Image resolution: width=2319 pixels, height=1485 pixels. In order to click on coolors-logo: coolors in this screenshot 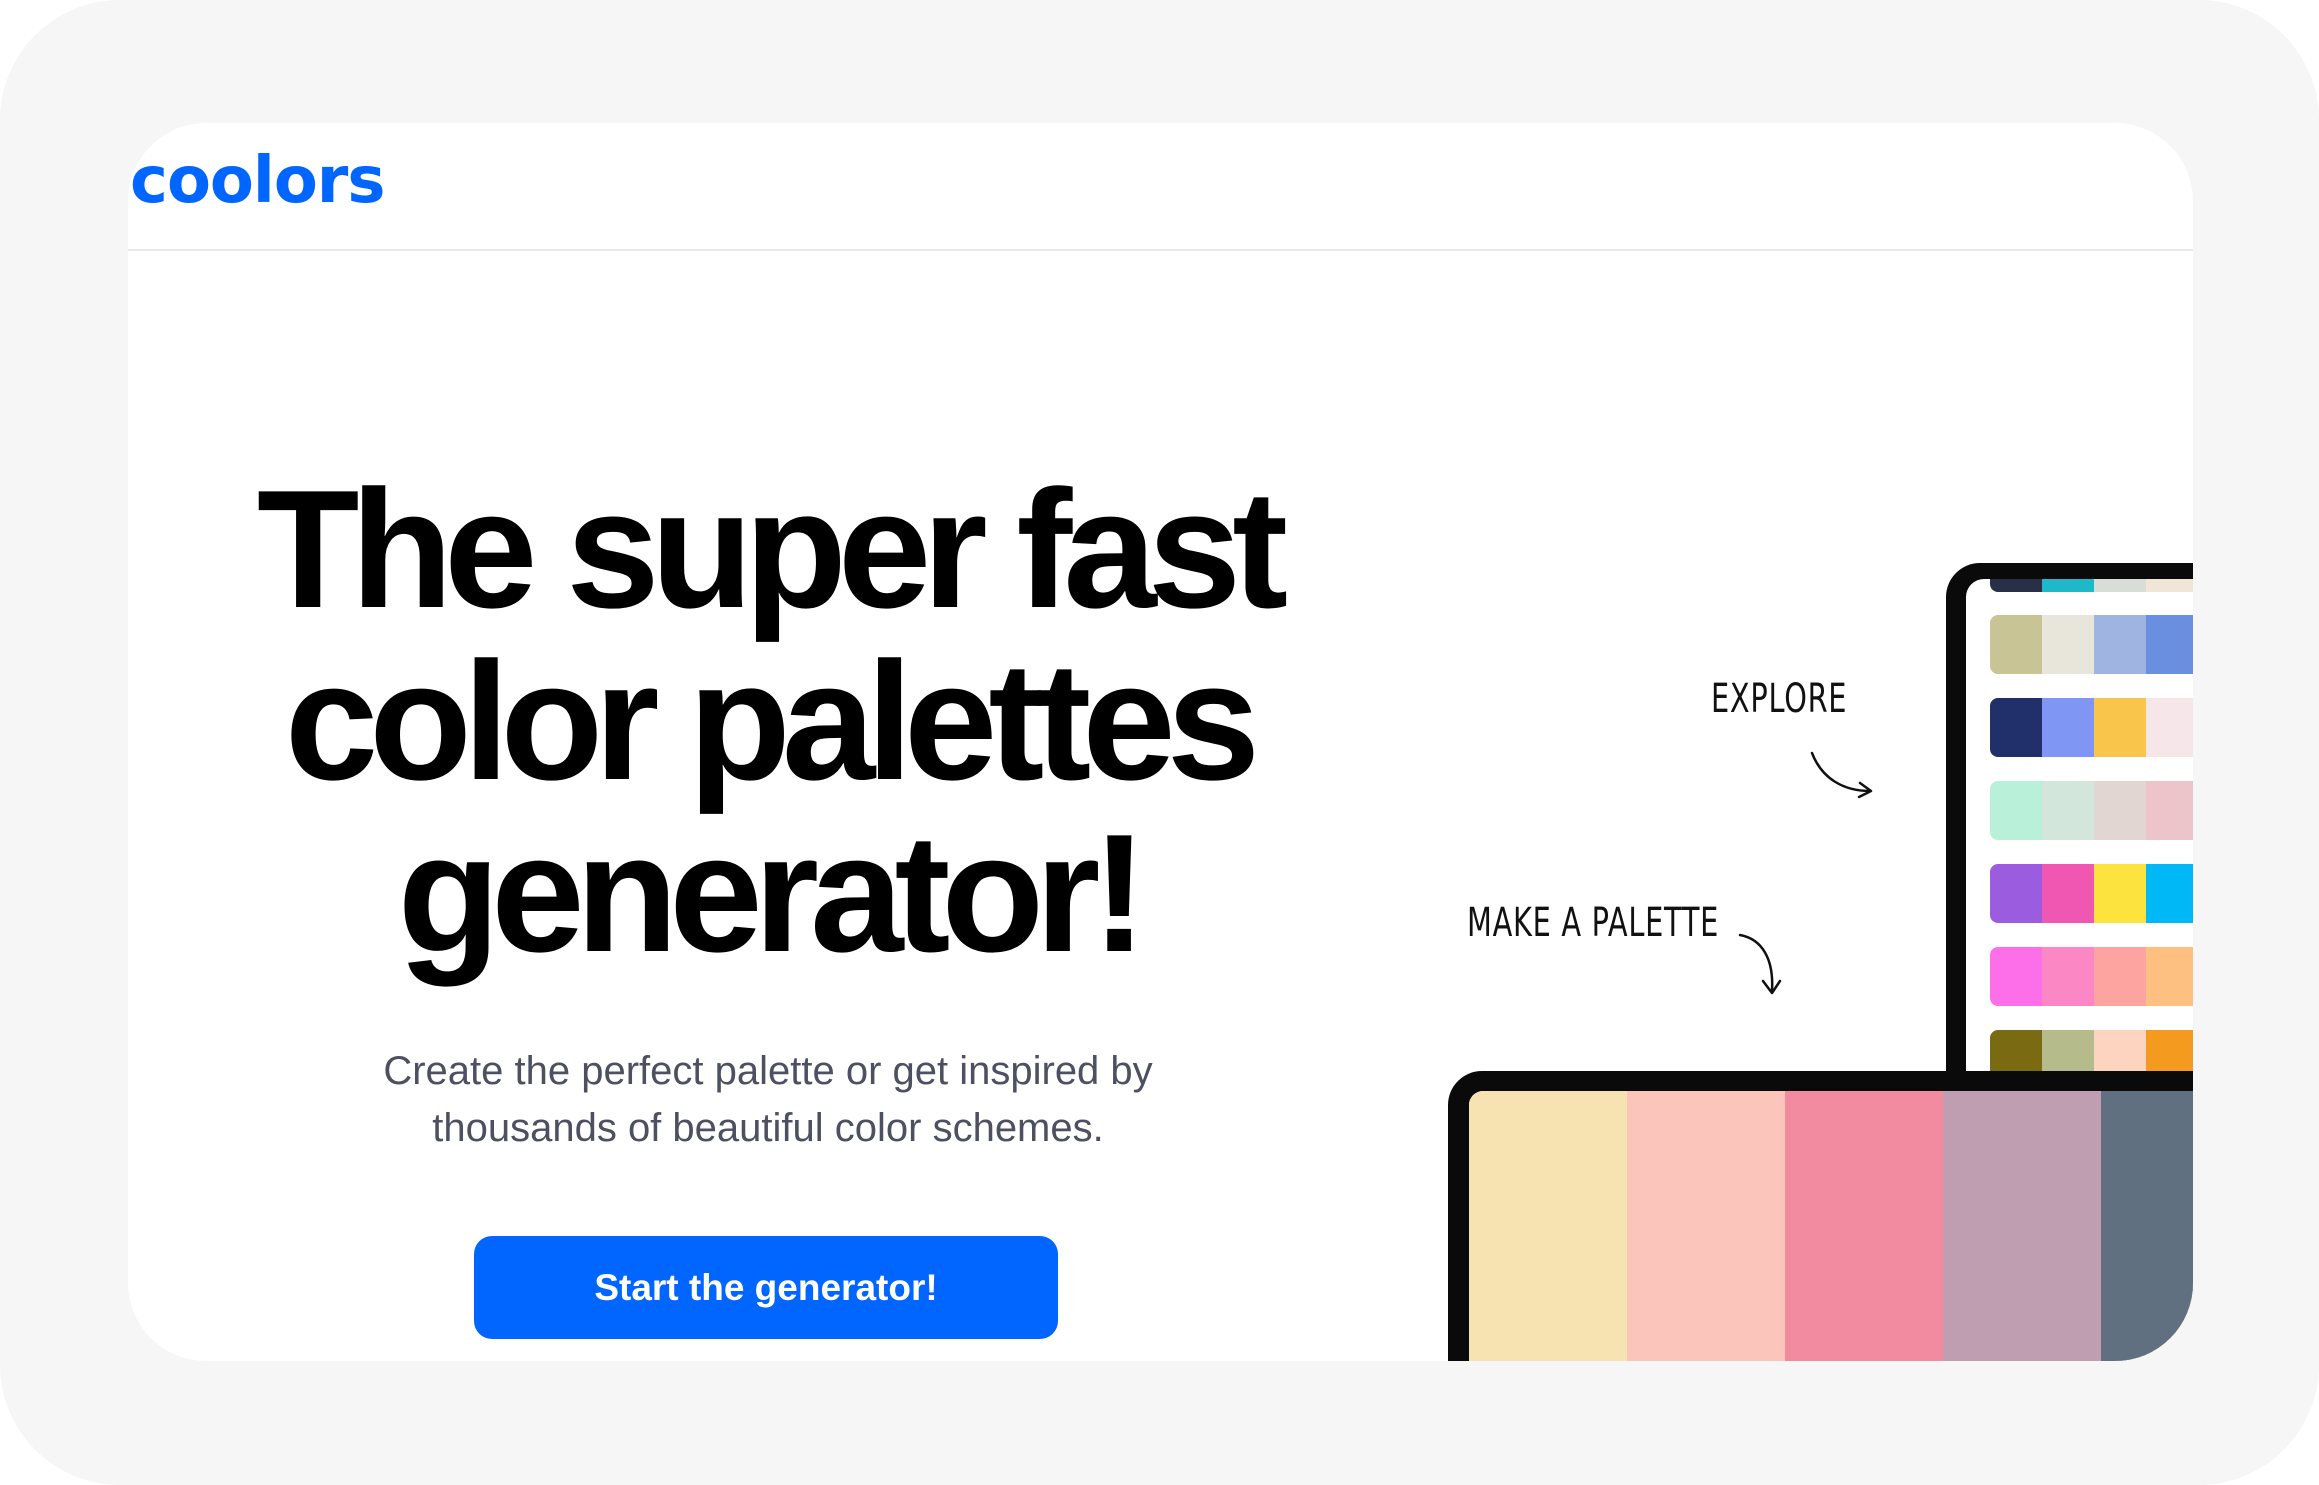, I will do `click(257, 181)`.